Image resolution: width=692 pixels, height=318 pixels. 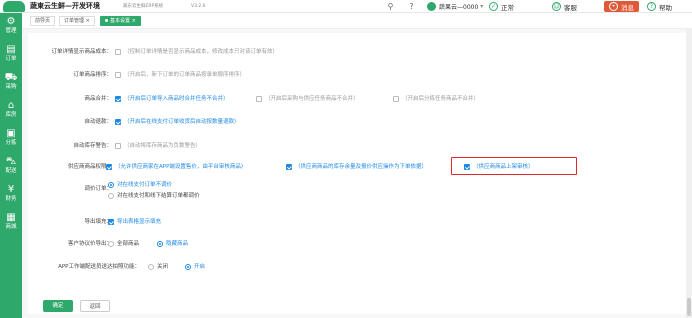 I want to click on scrollbar-thumb, so click(x=689, y=307).